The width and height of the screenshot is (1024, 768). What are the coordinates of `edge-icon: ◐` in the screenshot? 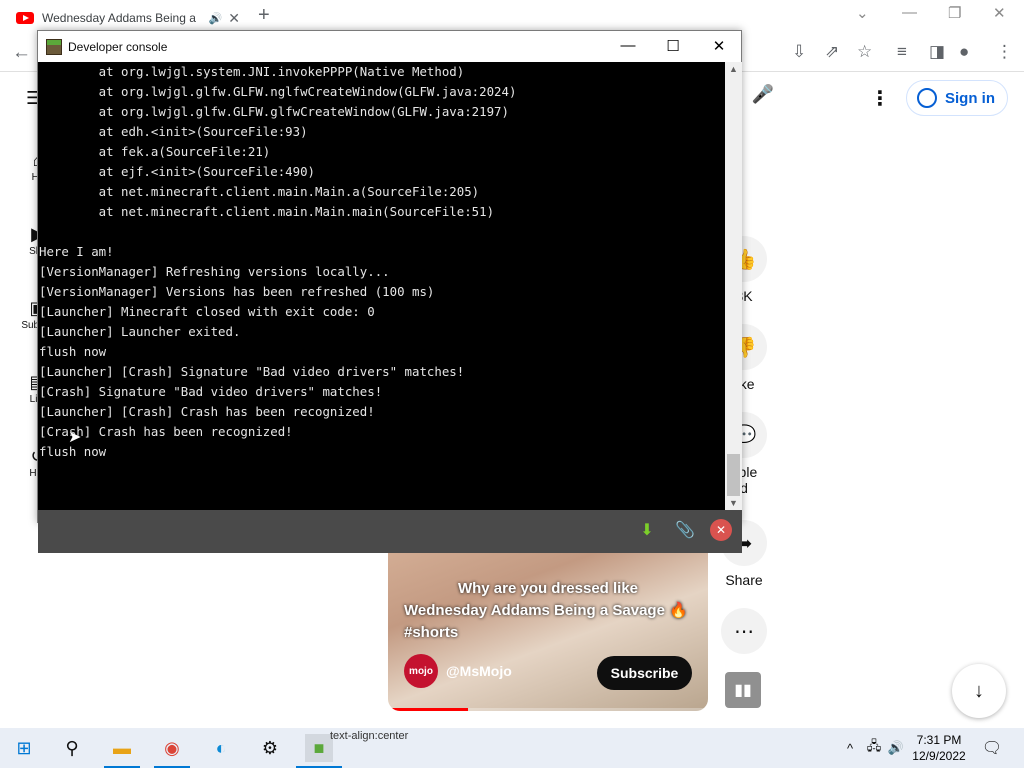 It's located at (221, 748).